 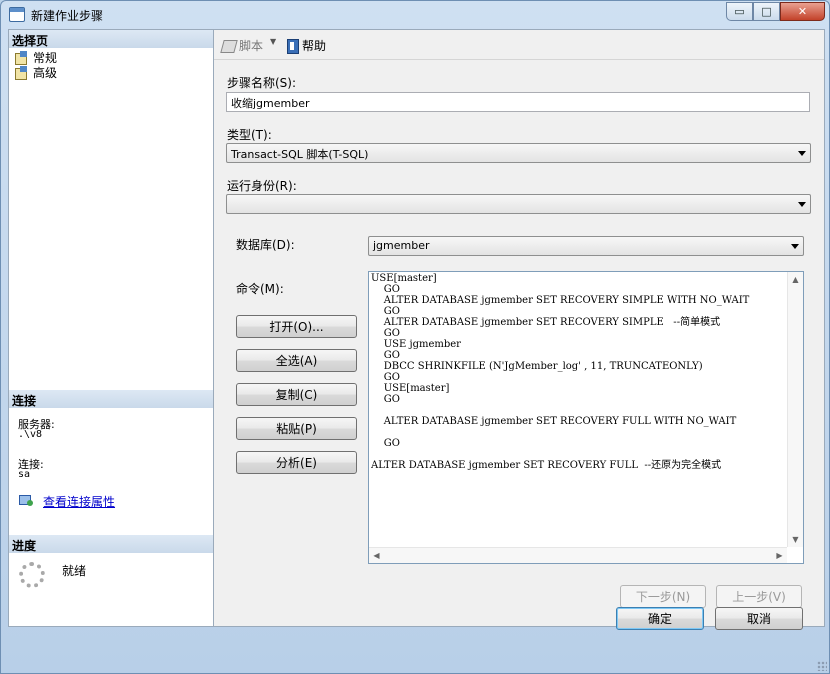 What do you see at coordinates (766, 11) in the screenshot?
I see `maximize-button: □` at bounding box center [766, 11].